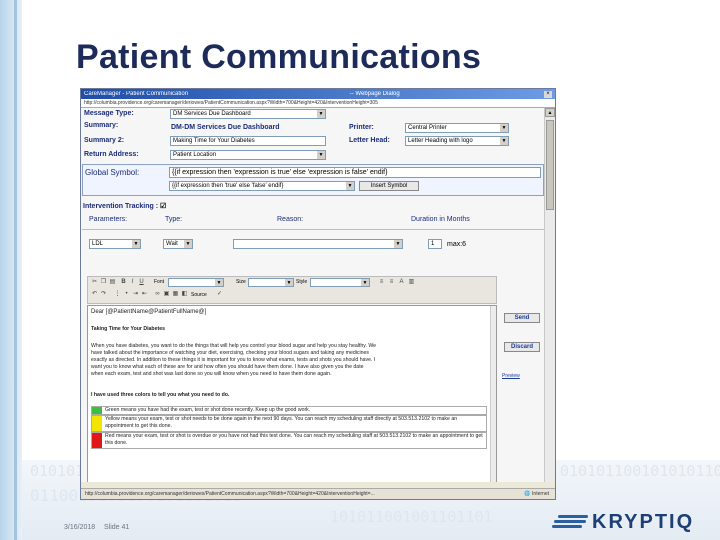 The width and height of the screenshot is (720, 540). What do you see at coordinates (457, 244) in the screenshot?
I see `duration-max: max:6` at bounding box center [457, 244].